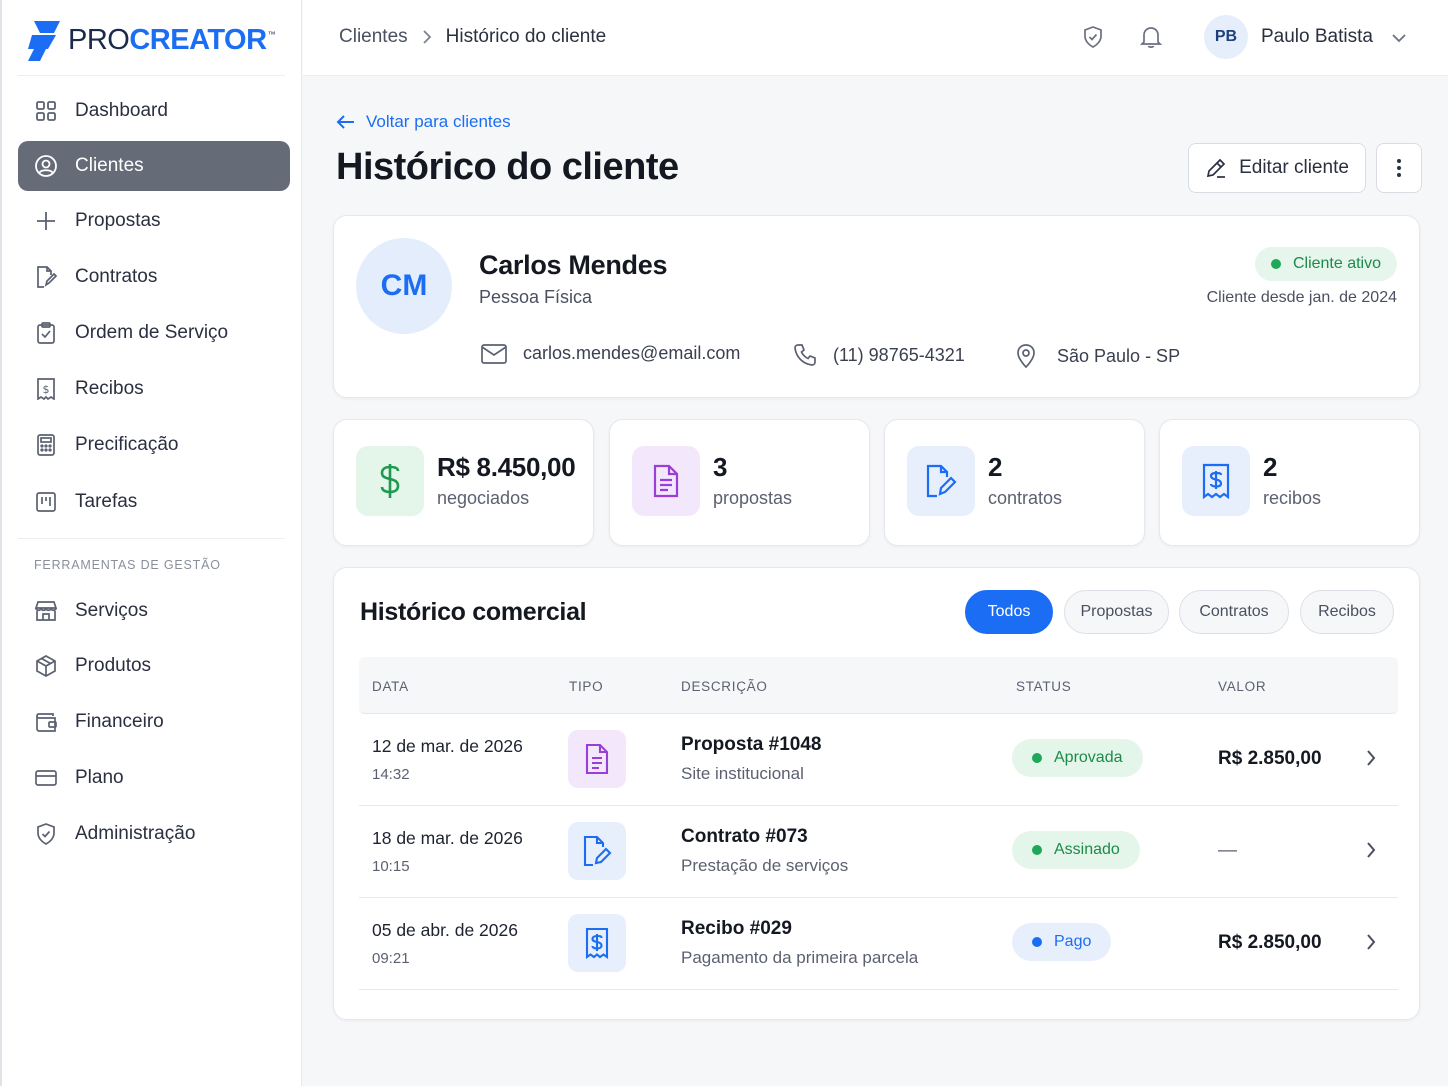  I want to click on divider, so click(151, 538).